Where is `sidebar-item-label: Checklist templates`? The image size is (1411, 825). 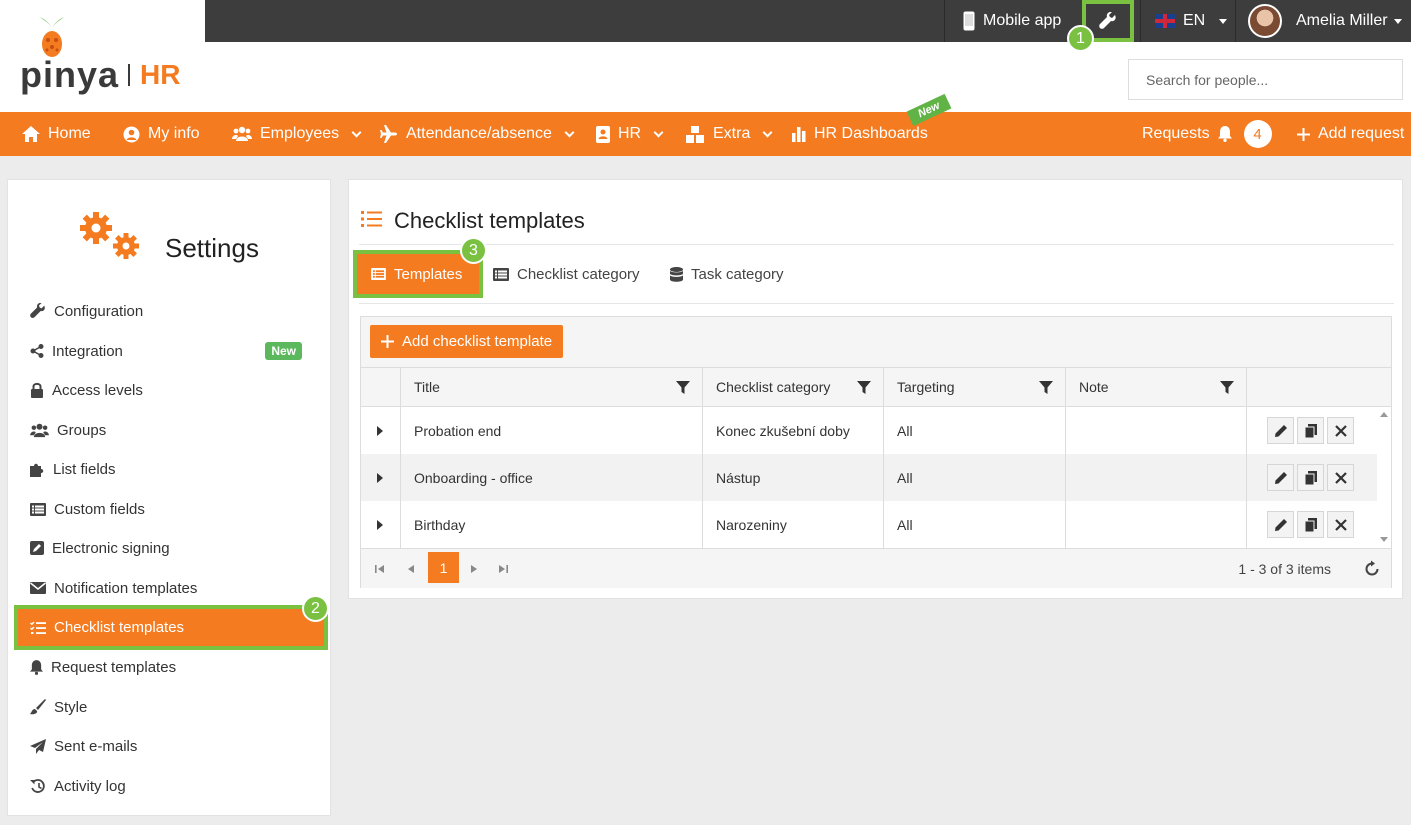 sidebar-item-label: Checklist templates is located at coordinates (119, 627).